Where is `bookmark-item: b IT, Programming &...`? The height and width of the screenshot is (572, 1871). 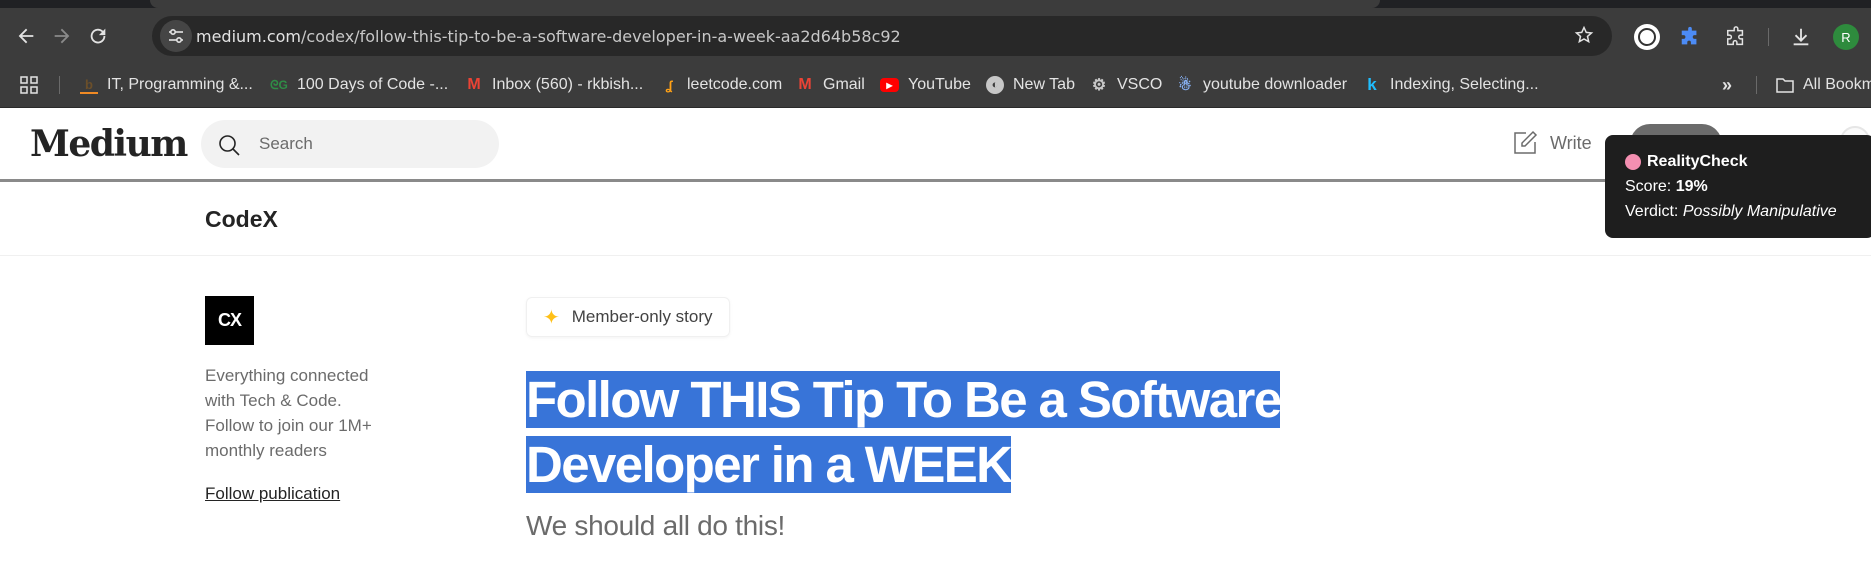
bookmark-item: b IT, Programming &... is located at coordinates (166, 85).